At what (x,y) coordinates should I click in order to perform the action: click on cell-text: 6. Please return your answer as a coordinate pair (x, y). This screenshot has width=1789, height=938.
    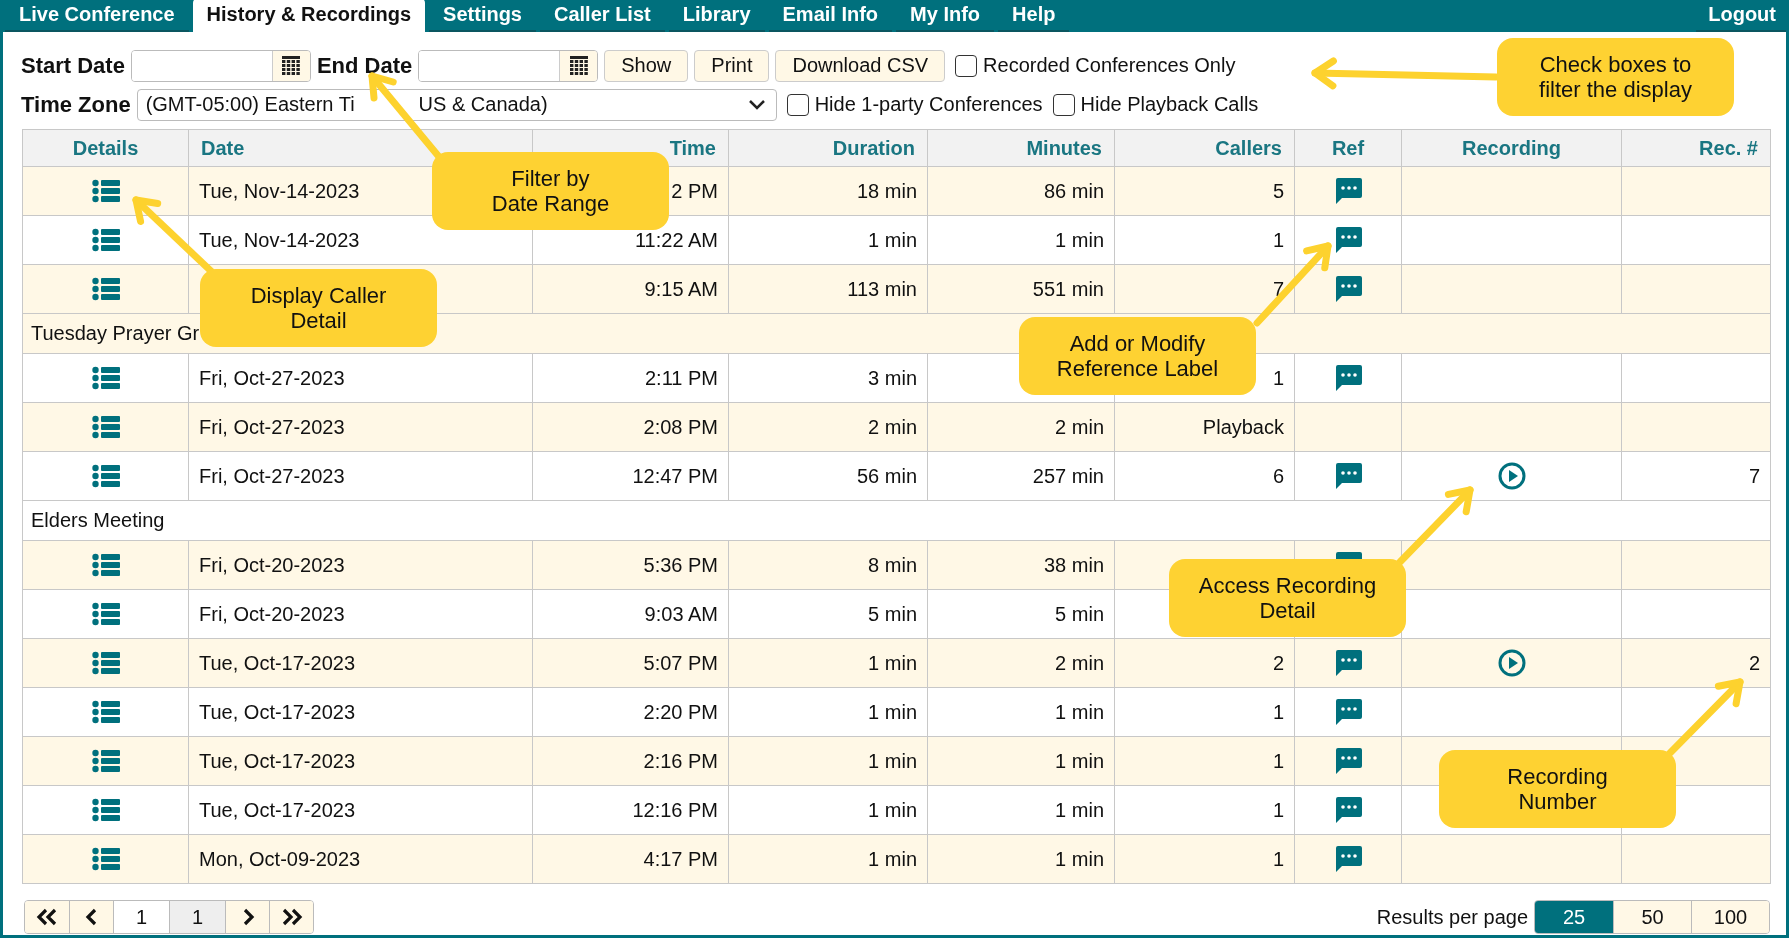
    Looking at the image, I should click on (1278, 476).